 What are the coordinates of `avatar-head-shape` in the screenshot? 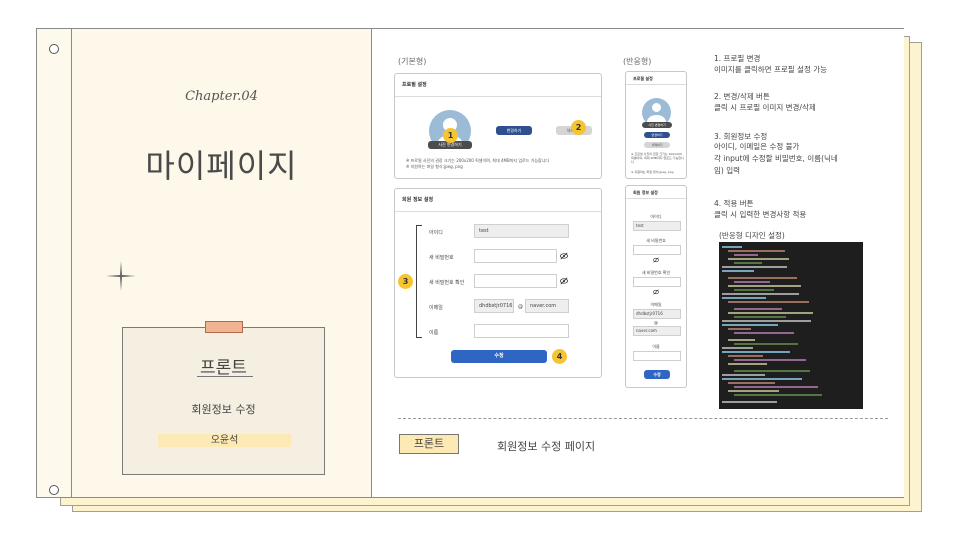 It's located at (656, 107).